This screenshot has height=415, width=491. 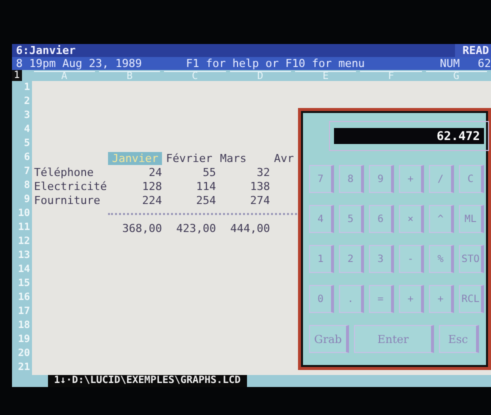 What do you see at coordinates (276, 63) in the screenshot?
I see `help-hint: F1 for help or F10 for menu` at bounding box center [276, 63].